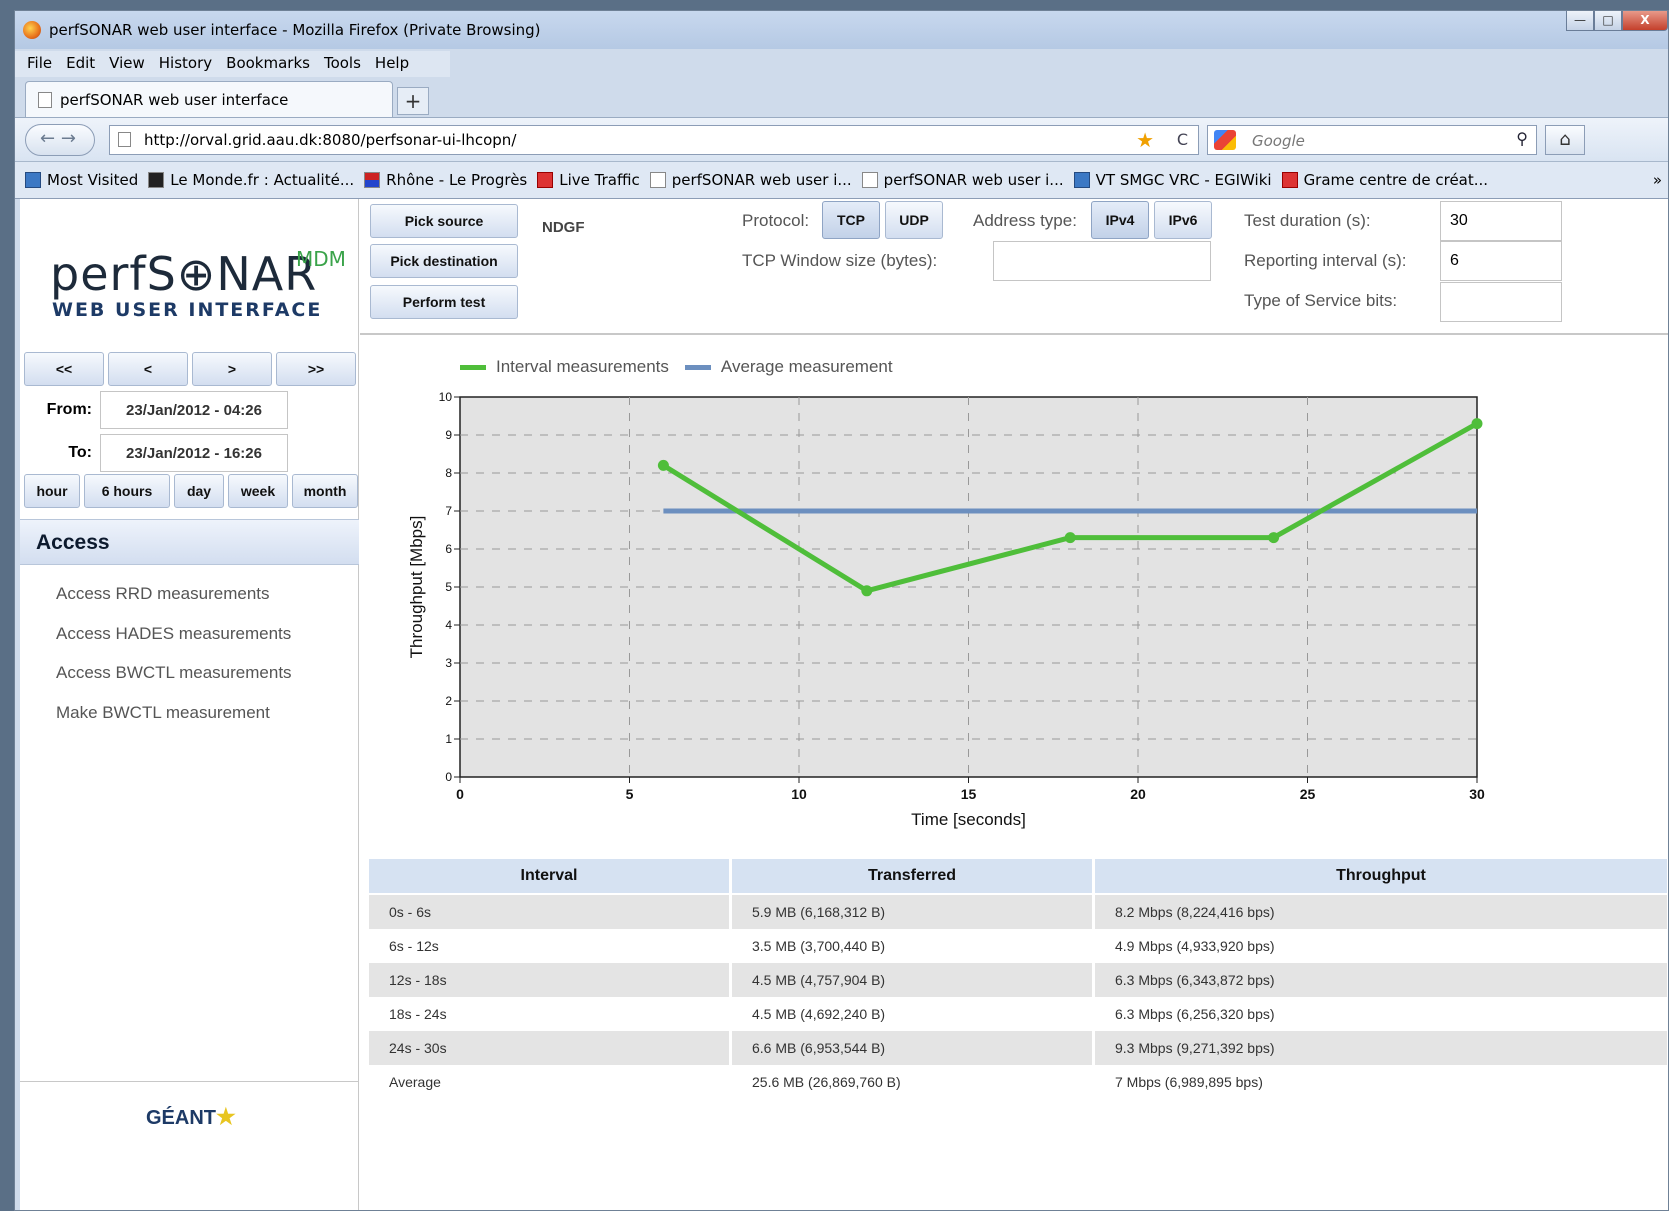 This screenshot has height=1211, width=1669. Describe the element at coordinates (342, 64) in the screenshot. I see `menu-tools: Tools` at that location.